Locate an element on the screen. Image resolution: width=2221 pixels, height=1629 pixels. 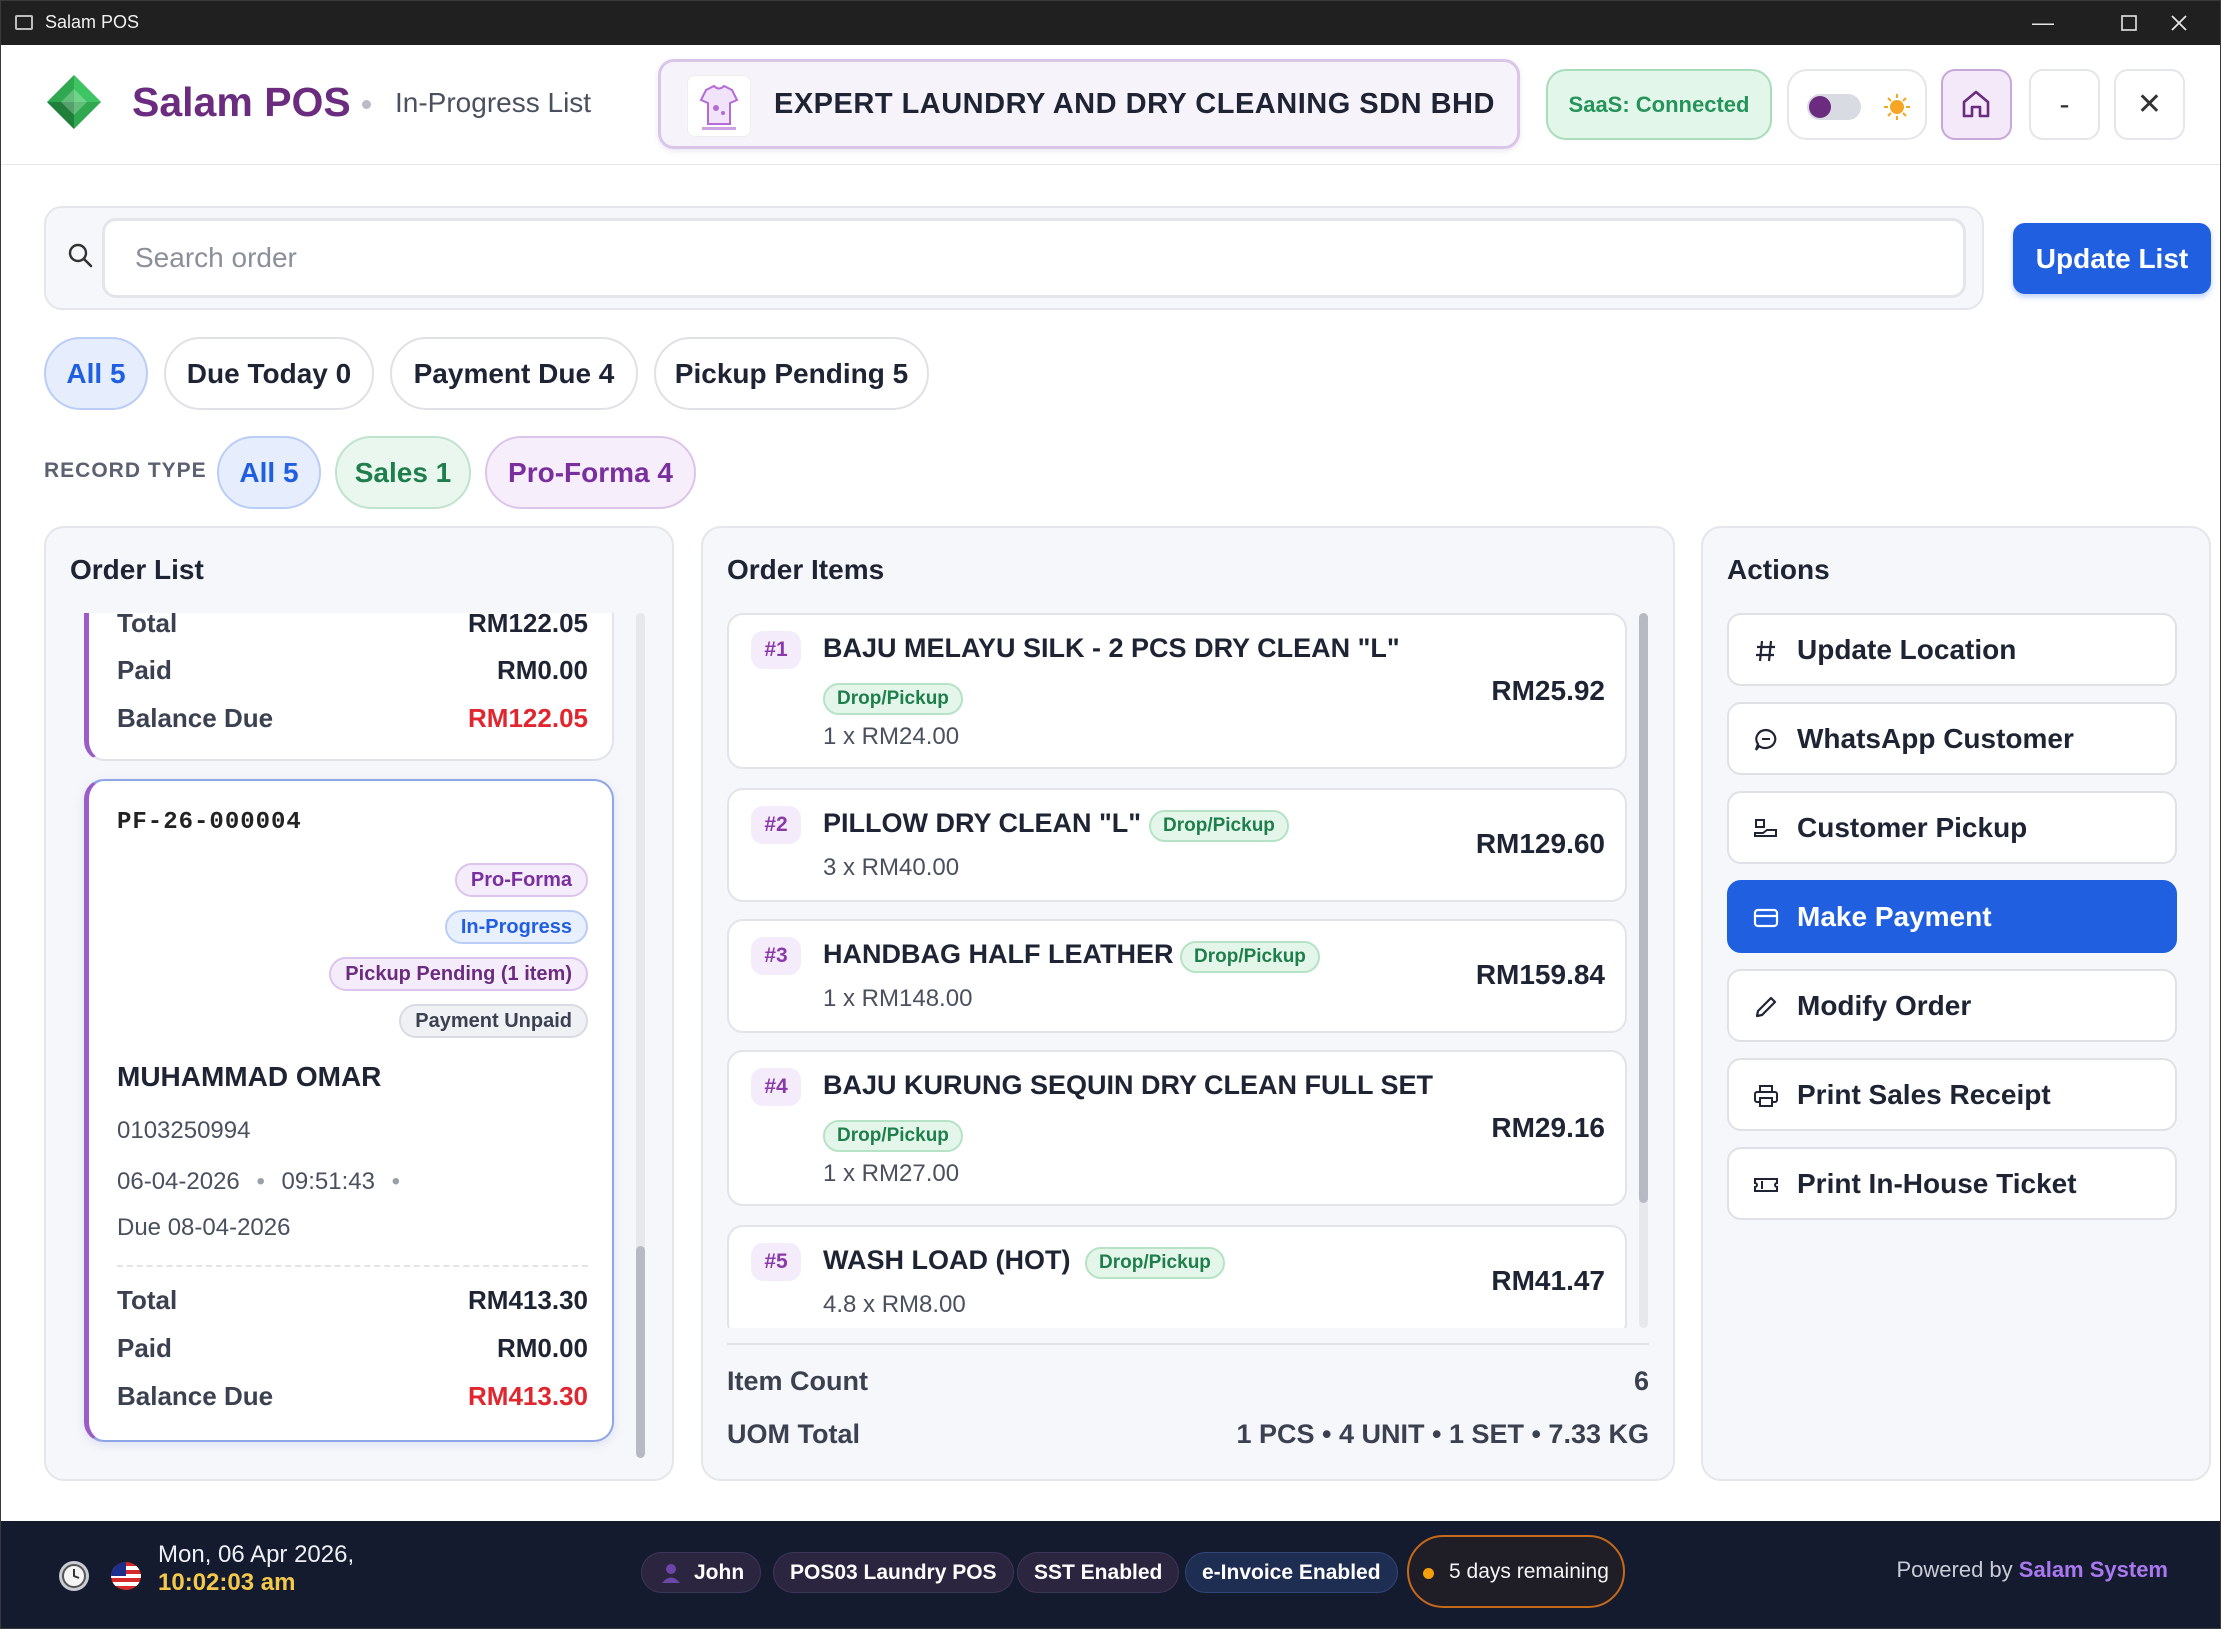
item-name: PILLOW DRY CLEAN "L" is located at coordinates (982, 823).